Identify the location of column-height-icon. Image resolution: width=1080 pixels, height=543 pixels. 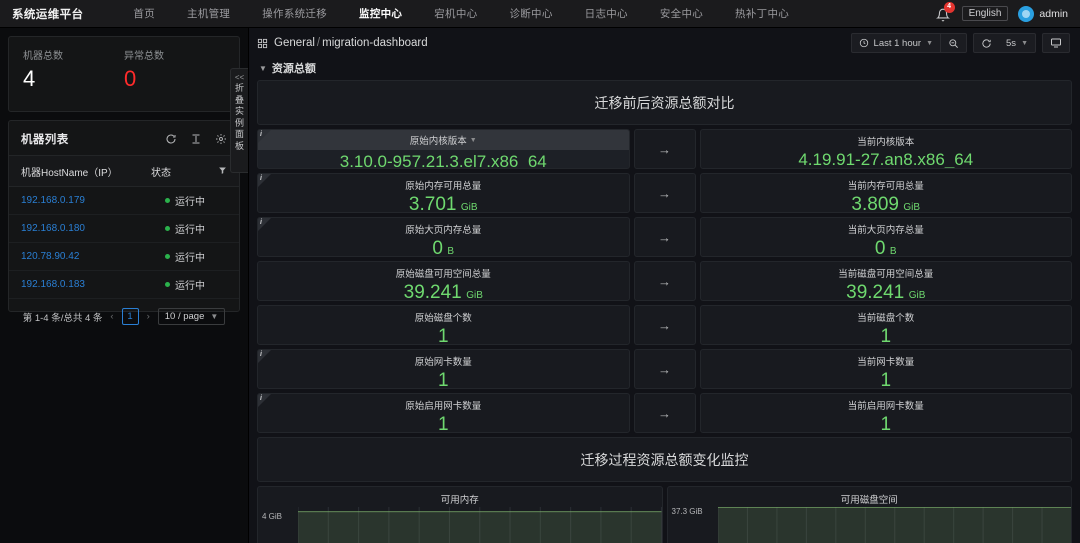
(196, 139).